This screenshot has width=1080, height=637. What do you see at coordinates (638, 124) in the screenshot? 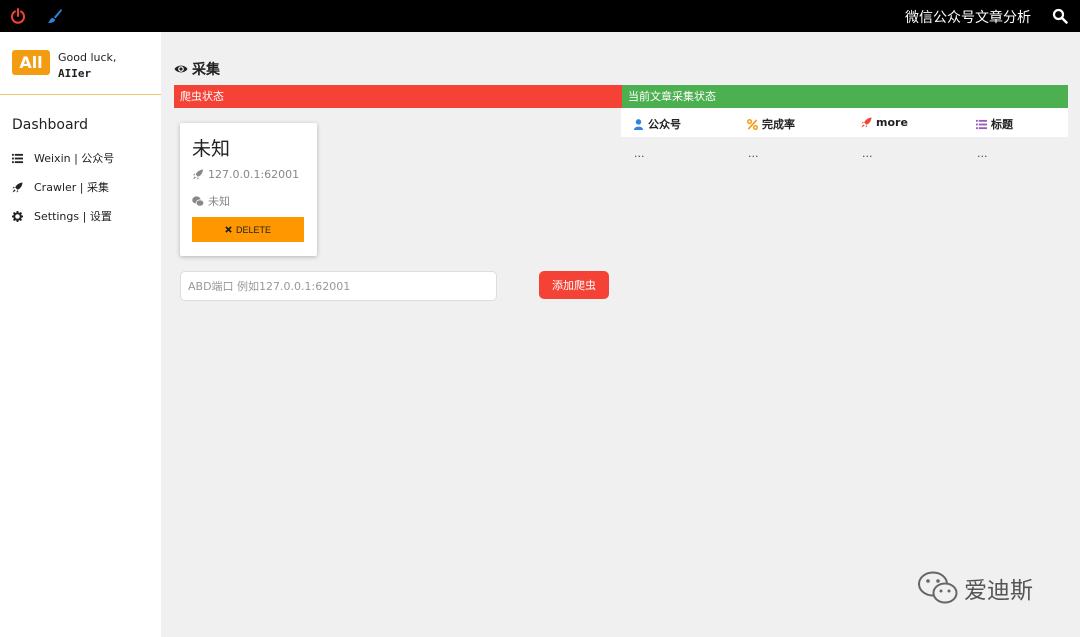
I see `user-icon` at bounding box center [638, 124].